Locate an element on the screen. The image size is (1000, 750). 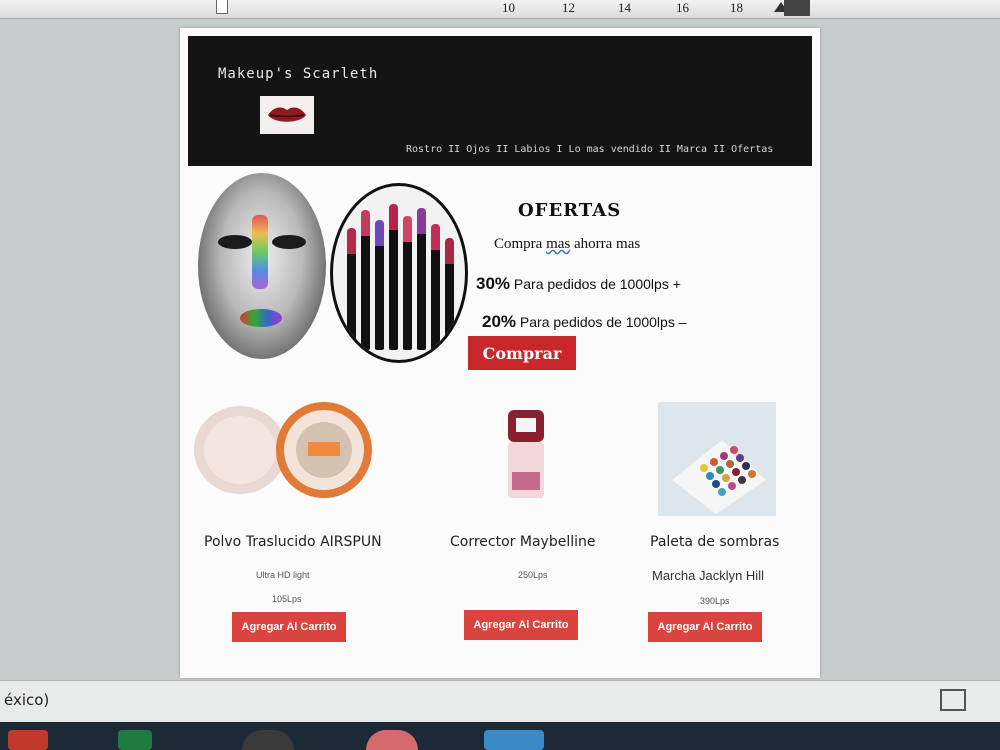
concealer-image is located at coordinates (526, 454).